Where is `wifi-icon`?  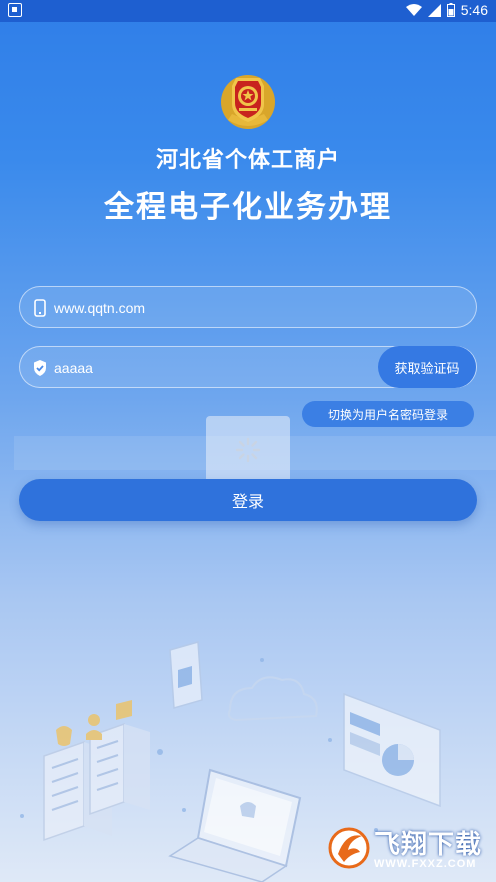 wifi-icon is located at coordinates (413, 9).